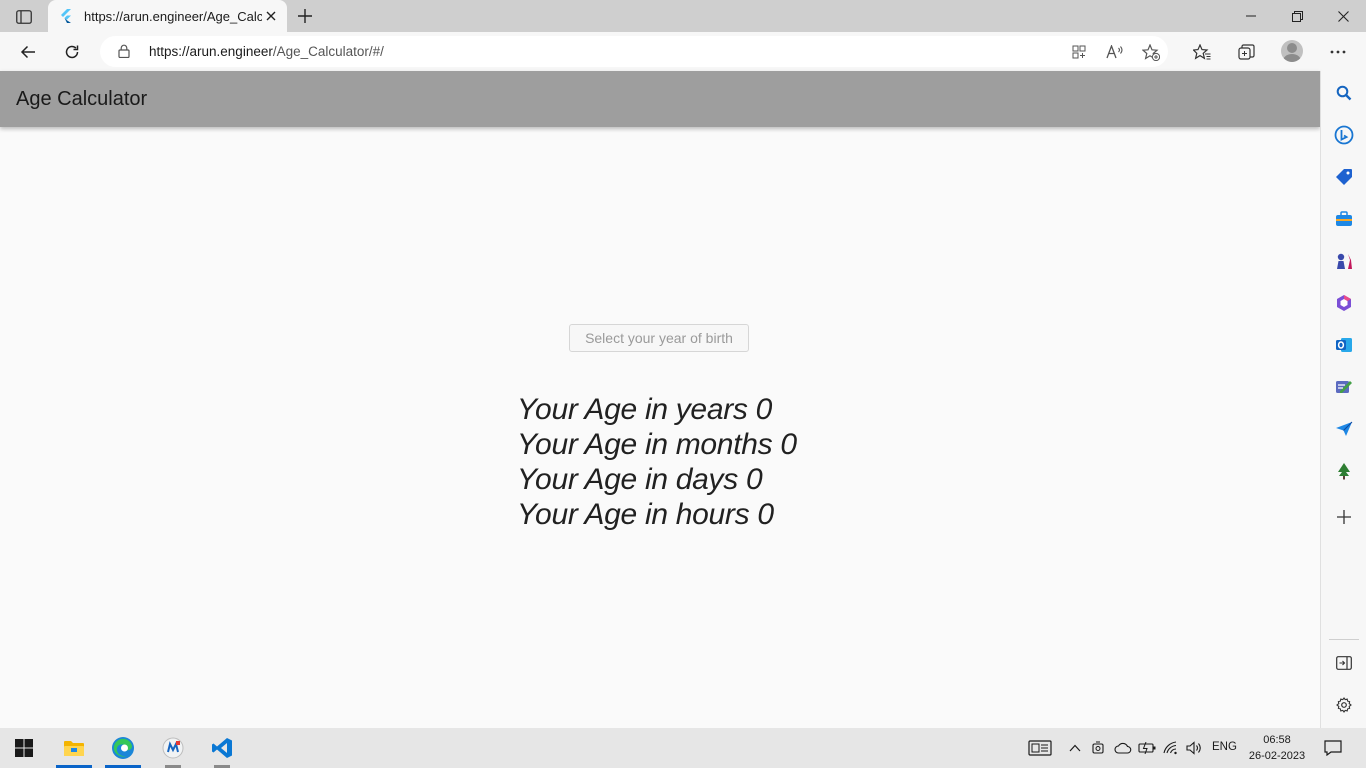  What do you see at coordinates (1123, 748) in the screenshot?
I see `onedrive-cloud-icon` at bounding box center [1123, 748].